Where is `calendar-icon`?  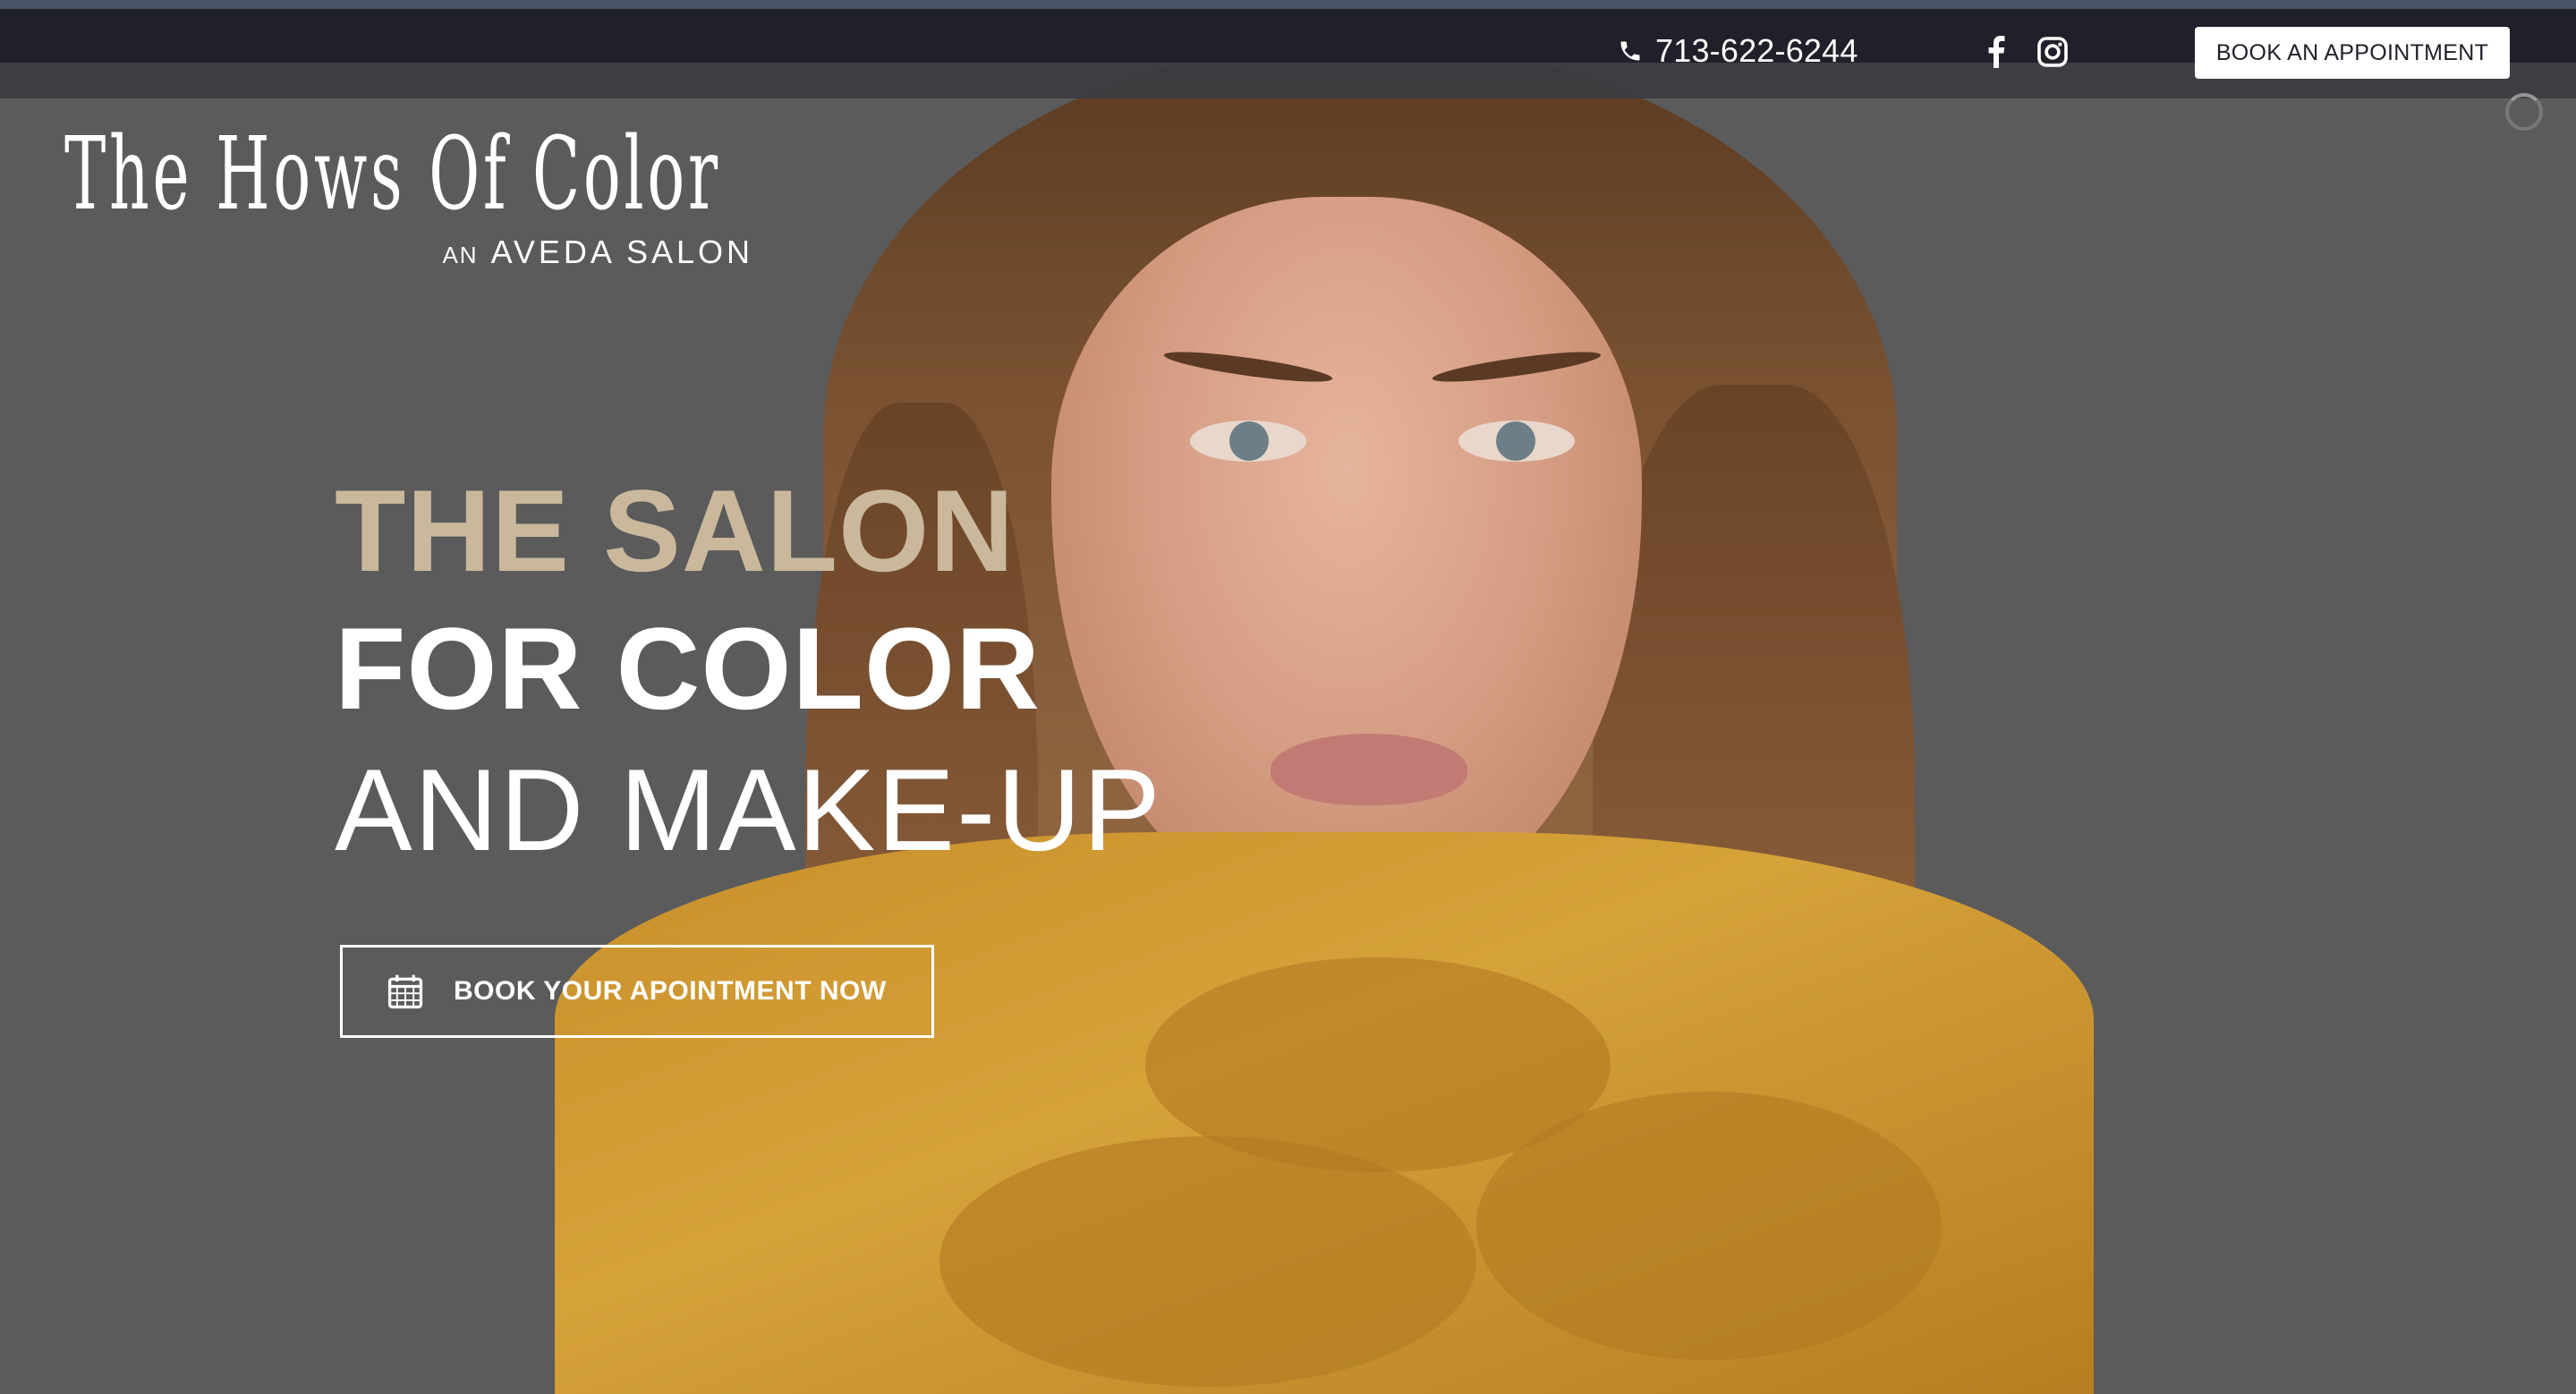 calendar-icon is located at coordinates (405, 992).